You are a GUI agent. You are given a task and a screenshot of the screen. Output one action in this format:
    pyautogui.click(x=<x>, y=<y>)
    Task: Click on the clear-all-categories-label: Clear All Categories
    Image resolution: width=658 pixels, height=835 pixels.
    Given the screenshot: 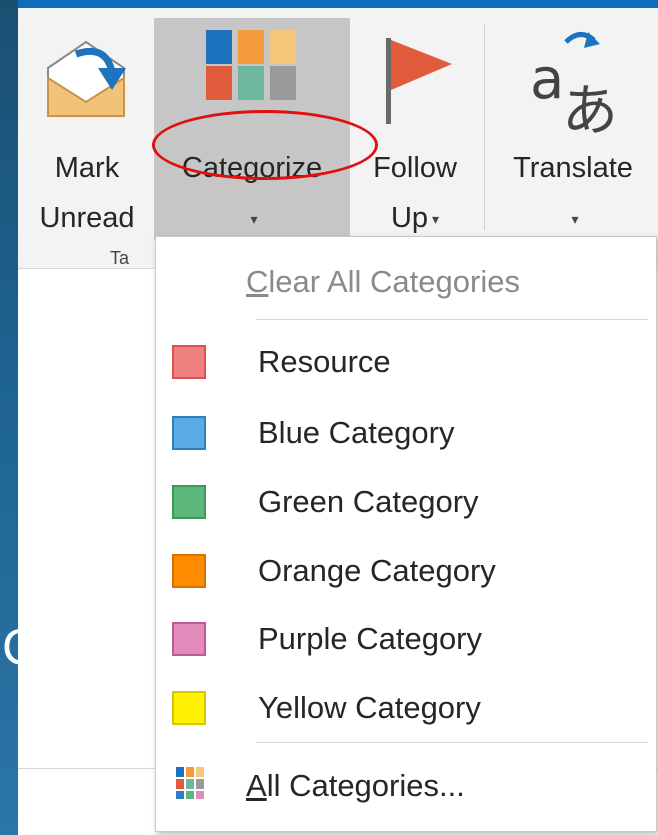 What is the action you would take?
    pyautogui.click(x=383, y=281)
    